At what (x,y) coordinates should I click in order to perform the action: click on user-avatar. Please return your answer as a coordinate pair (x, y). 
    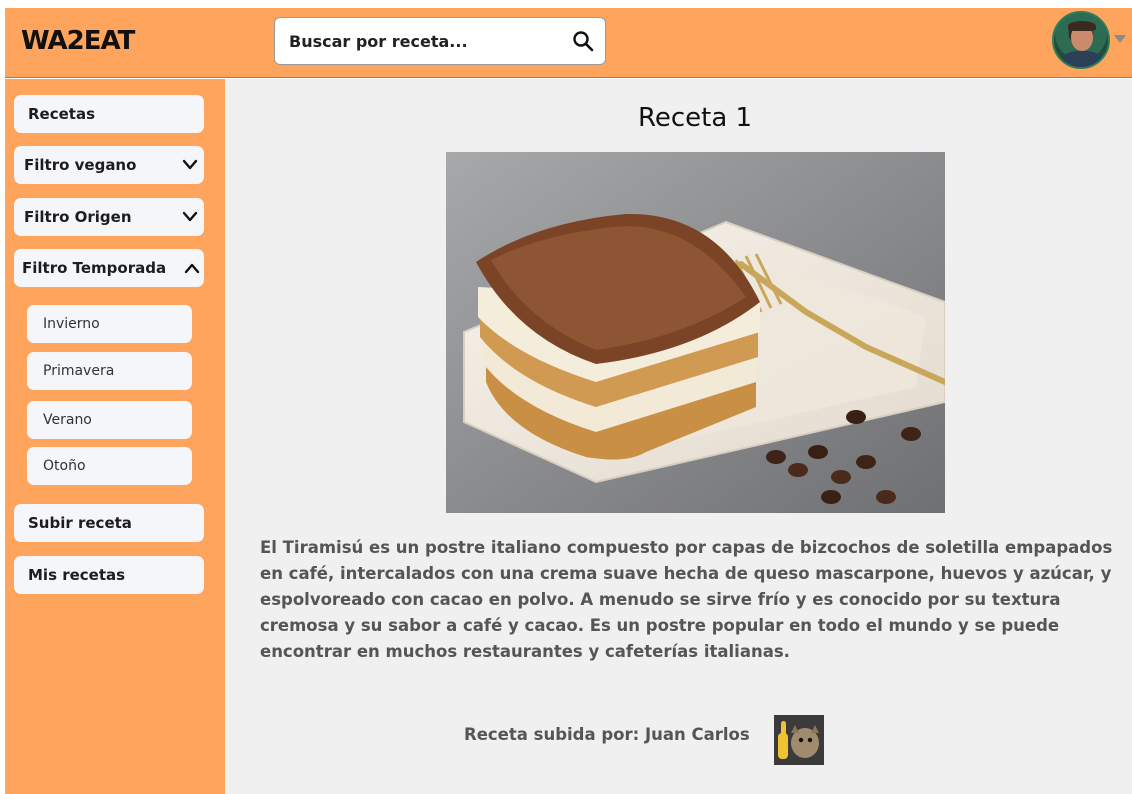
    Looking at the image, I should click on (1081, 40).